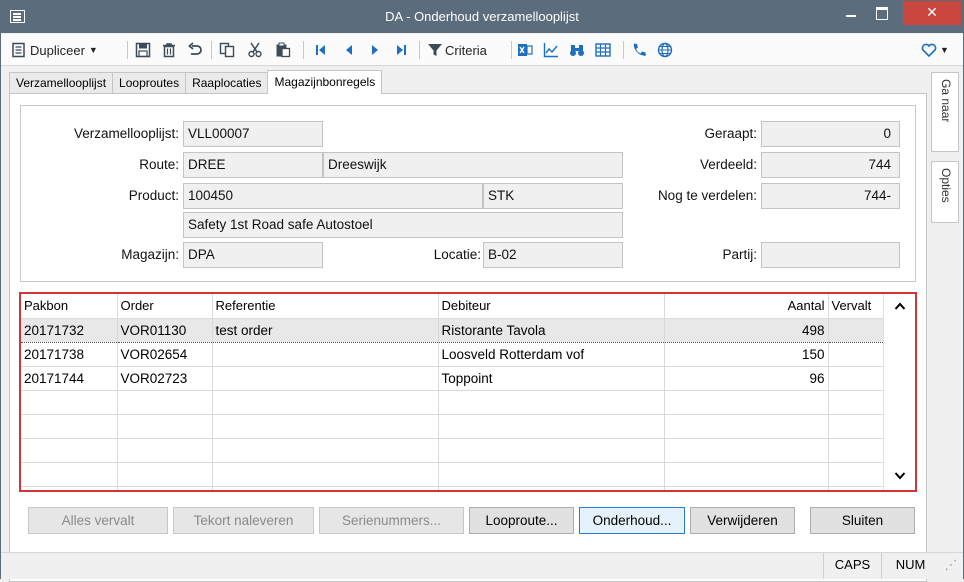  What do you see at coordinates (149, 83) in the screenshot?
I see `tab-looproutes: Looproutes` at bounding box center [149, 83].